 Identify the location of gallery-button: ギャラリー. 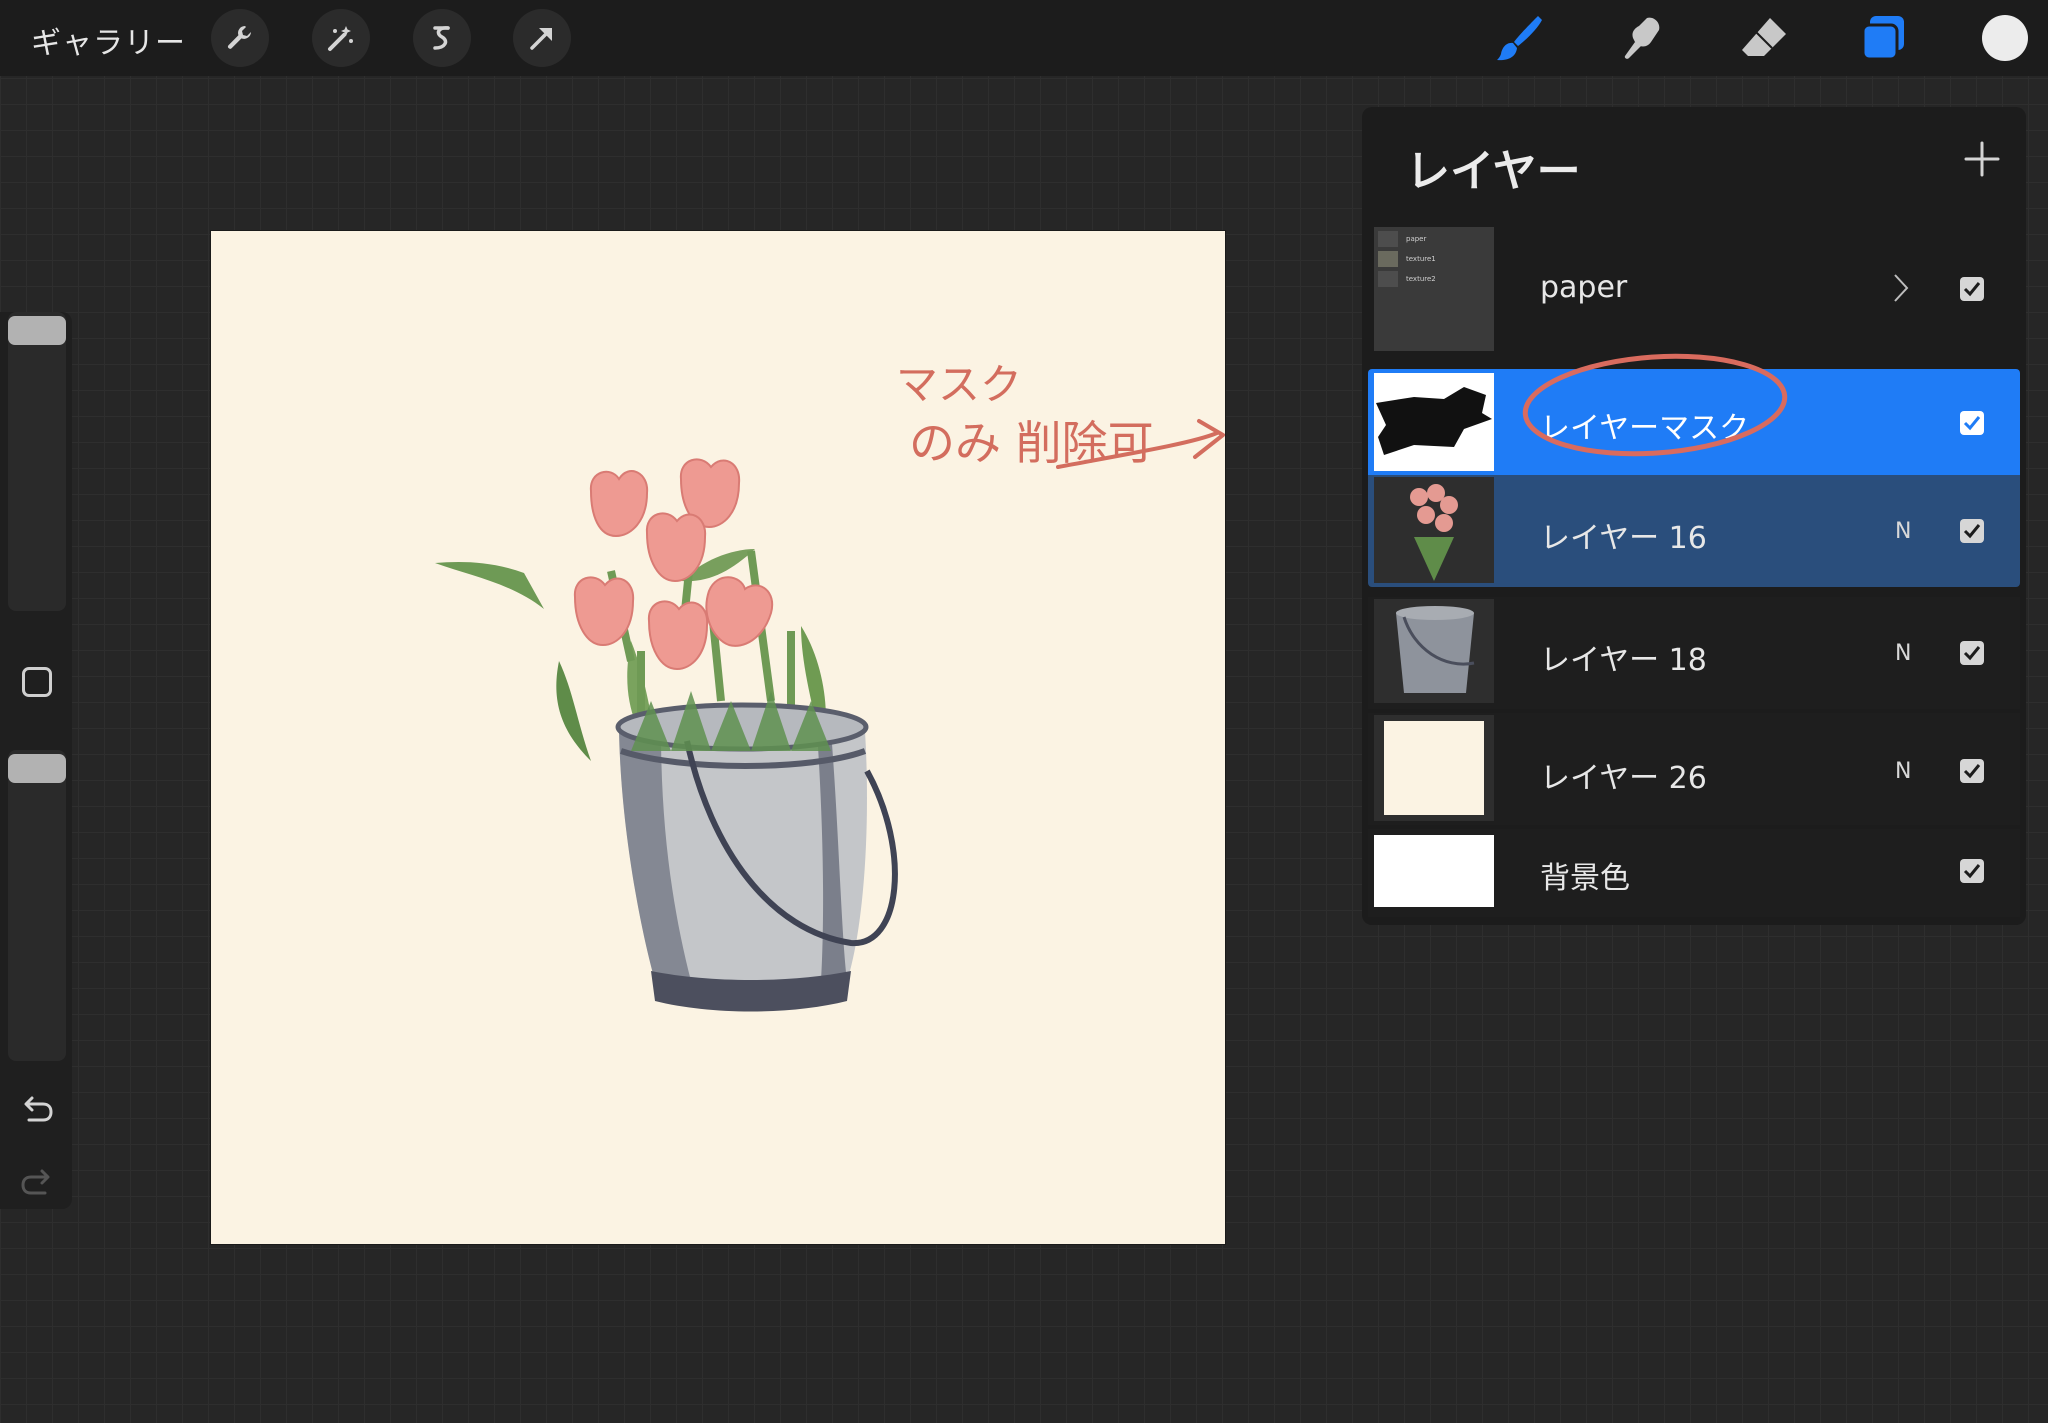
(108, 40).